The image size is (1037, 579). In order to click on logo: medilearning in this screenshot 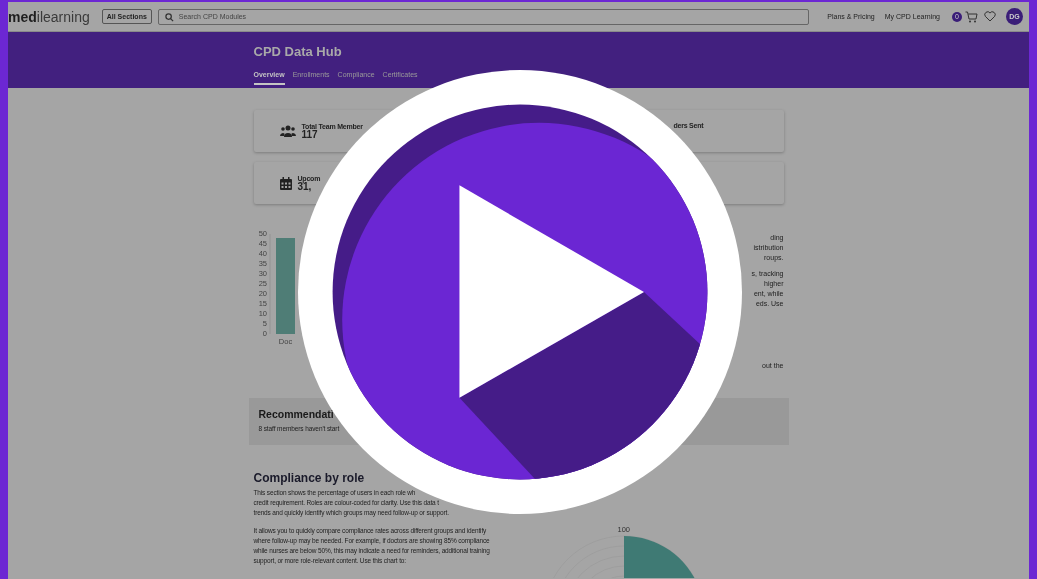, I will do `click(49, 16)`.